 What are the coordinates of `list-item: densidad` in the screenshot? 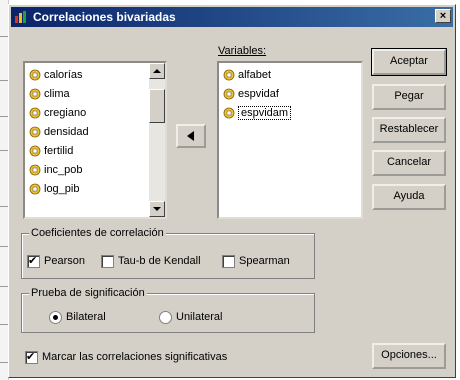 It's located at (59, 132).